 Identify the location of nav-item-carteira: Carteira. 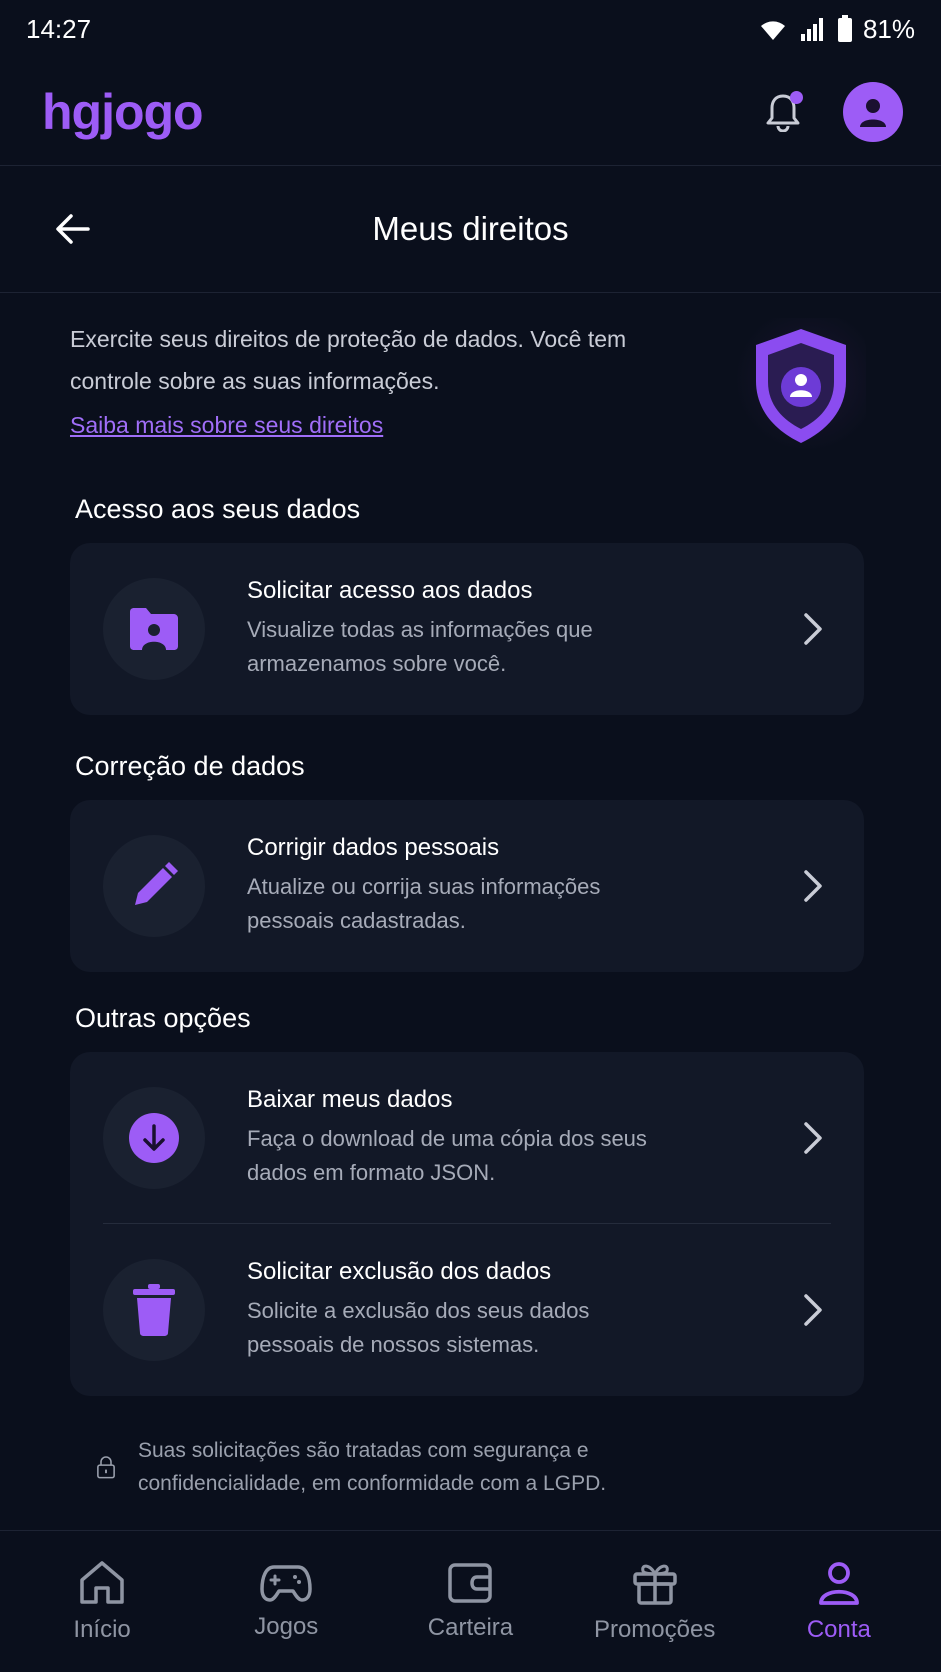
(470, 1602).